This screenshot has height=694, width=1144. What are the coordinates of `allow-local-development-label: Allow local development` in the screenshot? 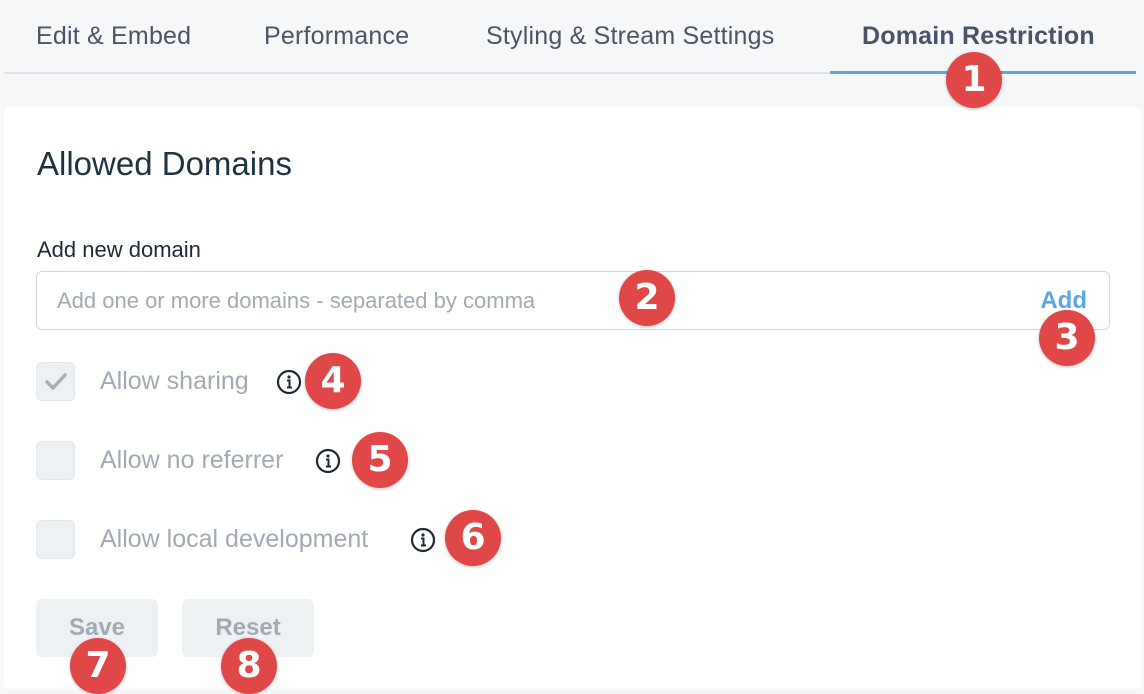 It's located at (234, 539).